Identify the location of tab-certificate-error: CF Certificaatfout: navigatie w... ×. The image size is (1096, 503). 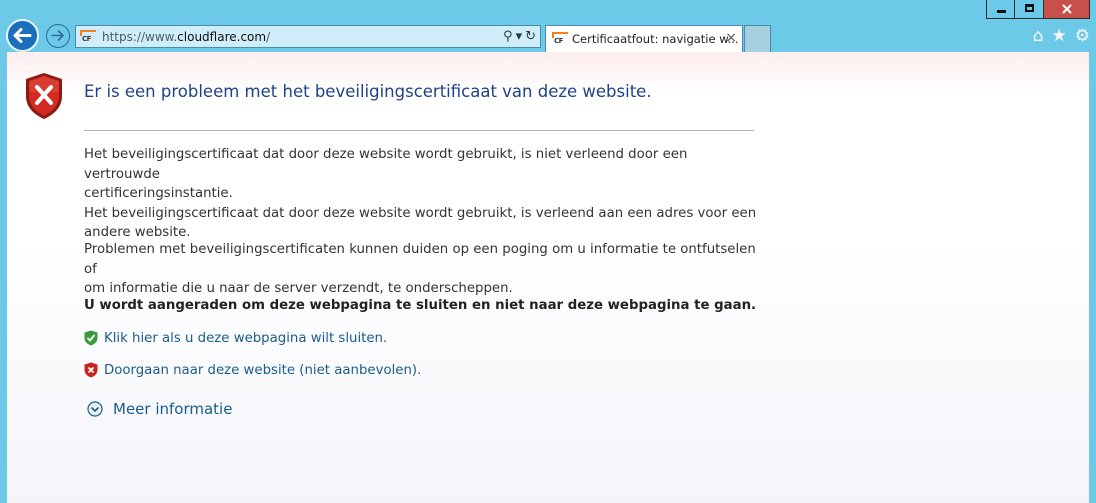
(644, 38).